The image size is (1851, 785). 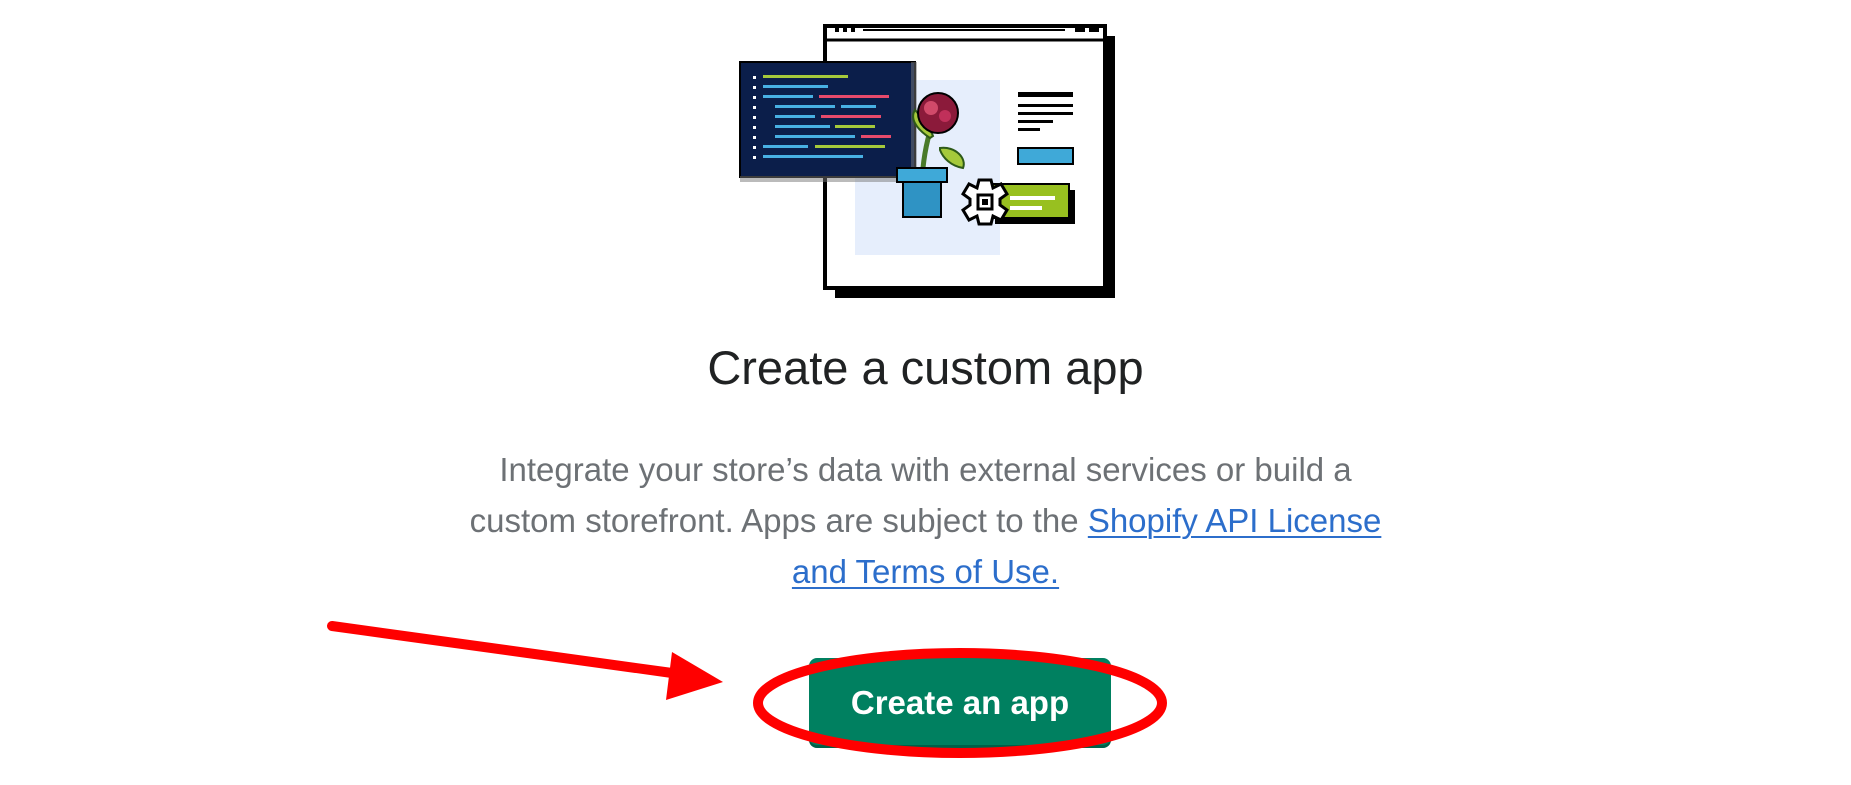 What do you see at coordinates (525, 660) in the screenshot?
I see `arrow-icon` at bounding box center [525, 660].